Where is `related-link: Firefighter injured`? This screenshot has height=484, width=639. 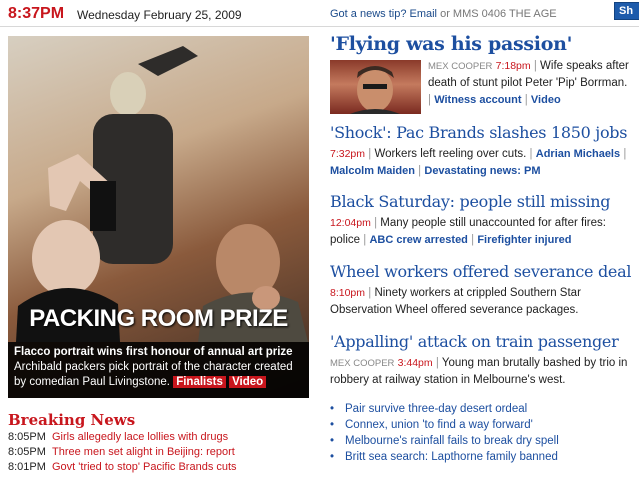 related-link: Firefighter injured is located at coordinates (524, 240).